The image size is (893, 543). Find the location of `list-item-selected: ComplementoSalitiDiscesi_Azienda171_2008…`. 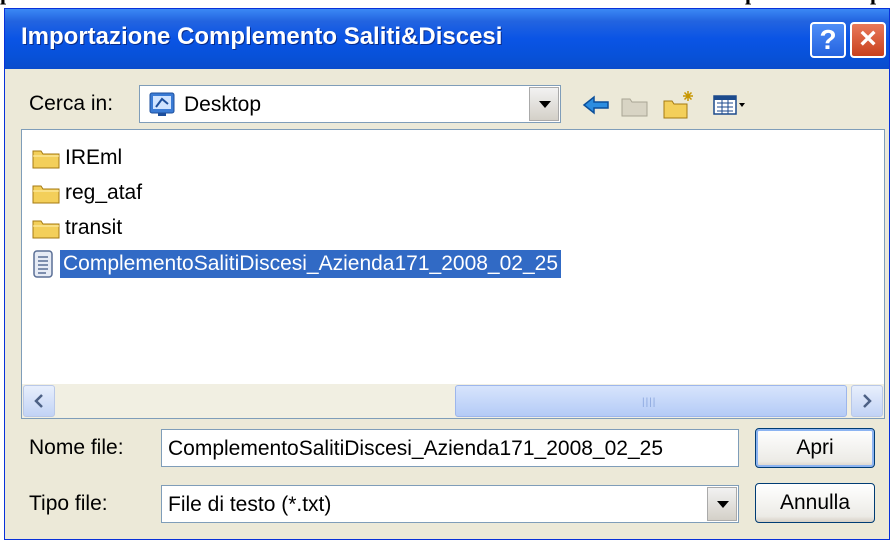

list-item-selected: ComplementoSalitiDiscesi_Azienda171_2008… is located at coordinates (296, 264).